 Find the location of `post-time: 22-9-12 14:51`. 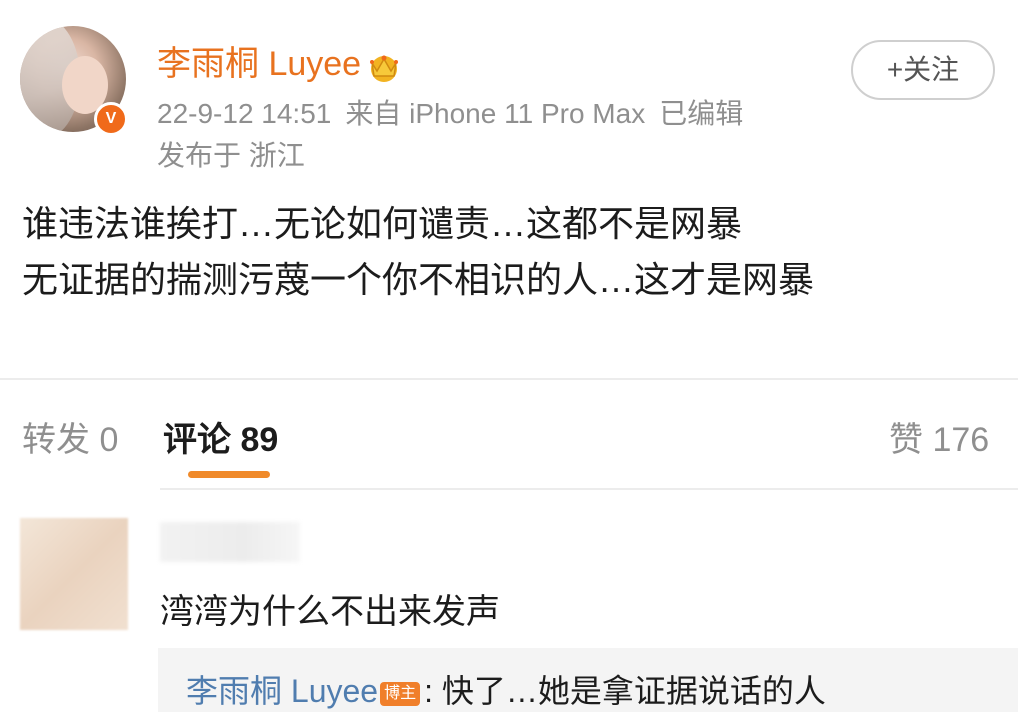

post-time: 22-9-12 14:51 is located at coordinates (244, 113).